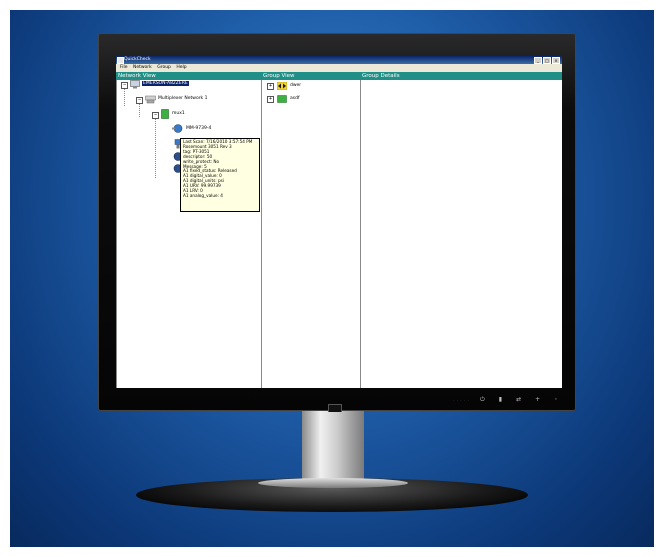 Image resolution: width=664 pixels, height=557 pixels. Describe the element at coordinates (181, 68) in the screenshot. I see `menu-help: Help` at that location.